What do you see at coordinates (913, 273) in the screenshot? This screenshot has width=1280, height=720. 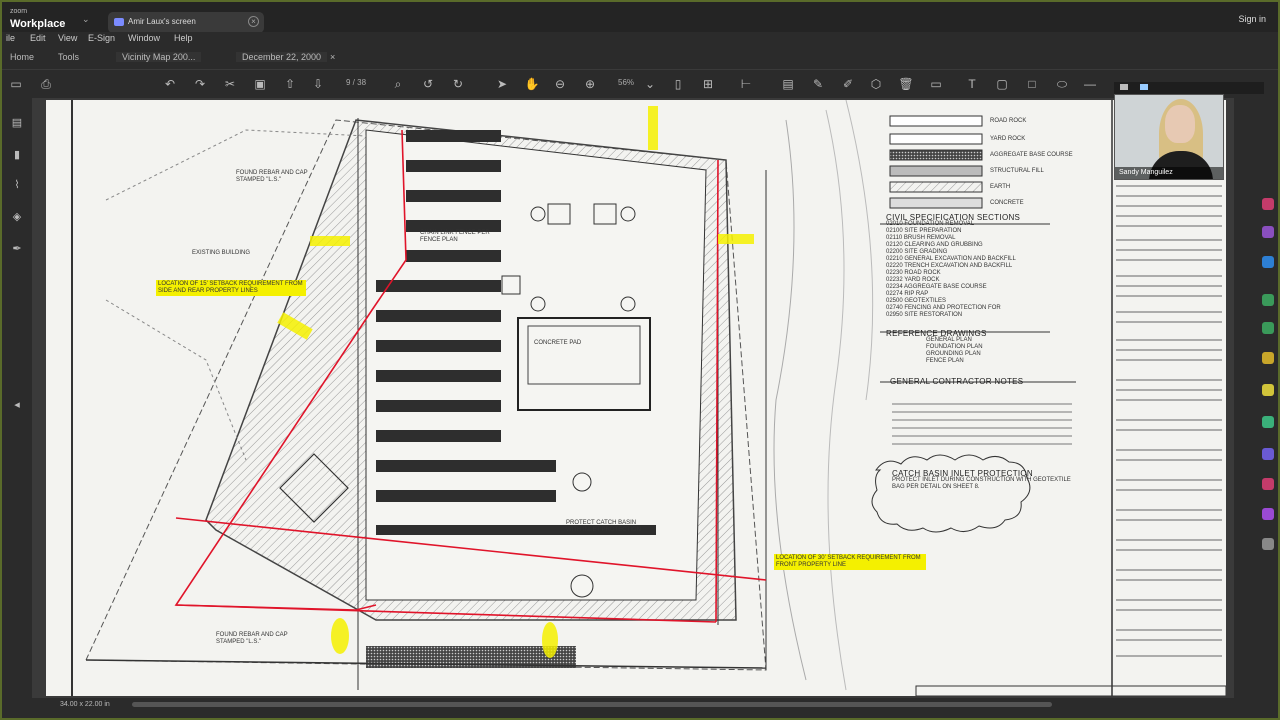 I see `civil-spec-item: 02230 ROAD ROCK` at bounding box center [913, 273].